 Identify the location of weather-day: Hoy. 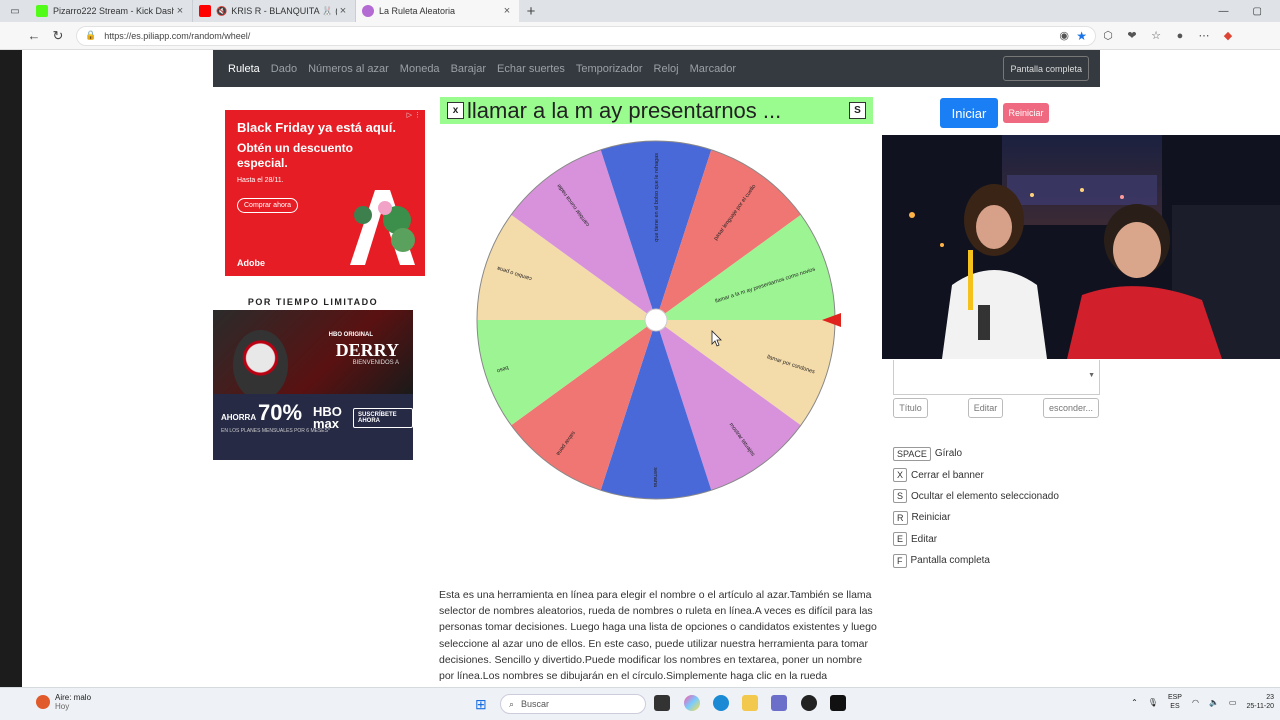
(62, 706).